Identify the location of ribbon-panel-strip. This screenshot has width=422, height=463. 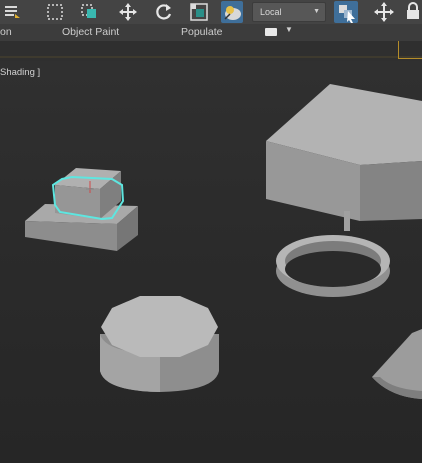
(211, 51).